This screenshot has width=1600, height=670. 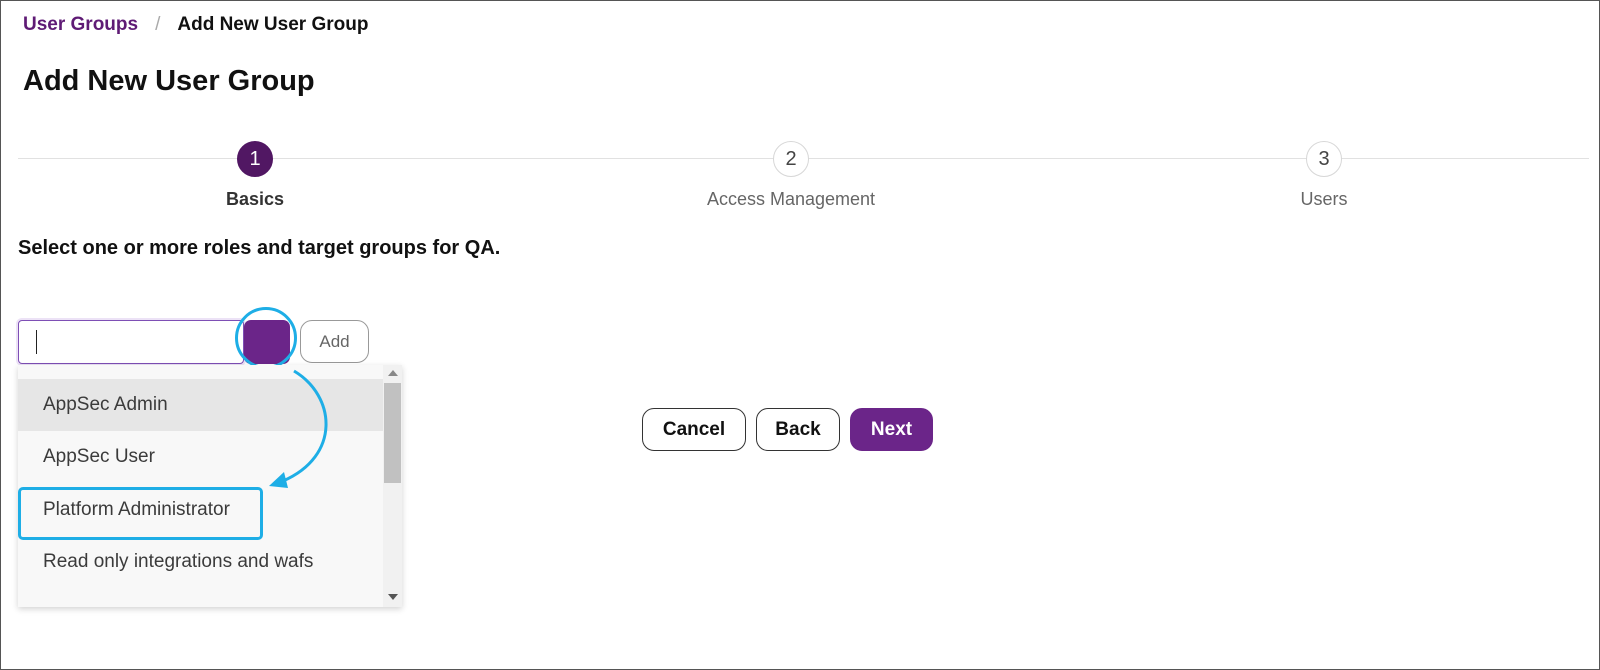 I want to click on step-users: 3 Users, so click(x=1324, y=175).